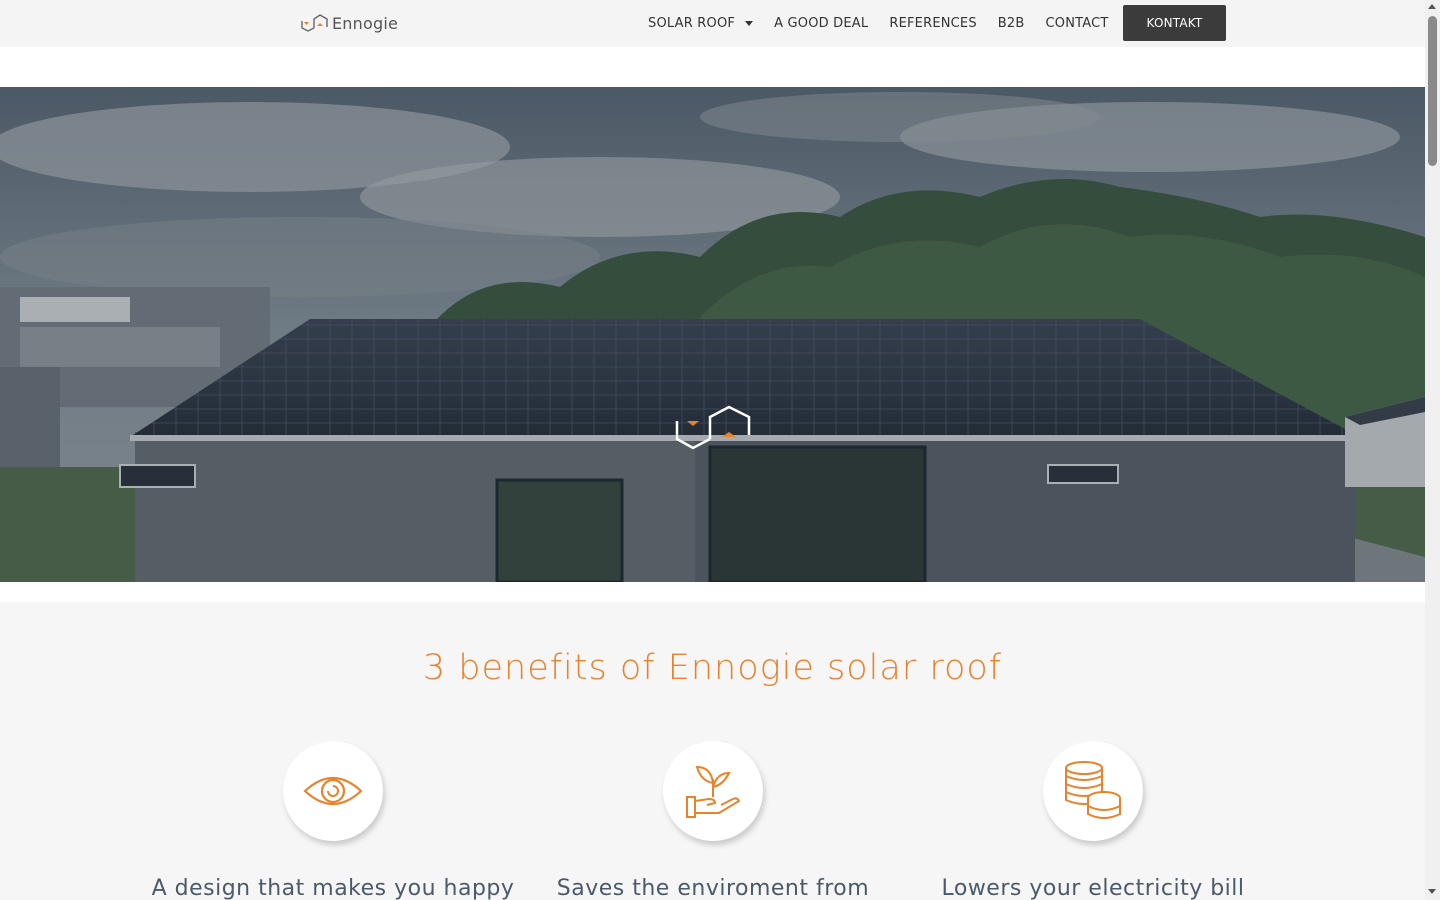 Image resolution: width=1440 pixels, height=900 pixels. Describe the element at coordinates (1432, 891) in the screenshot. I see `scroll-down-arrow-icon` at that location.